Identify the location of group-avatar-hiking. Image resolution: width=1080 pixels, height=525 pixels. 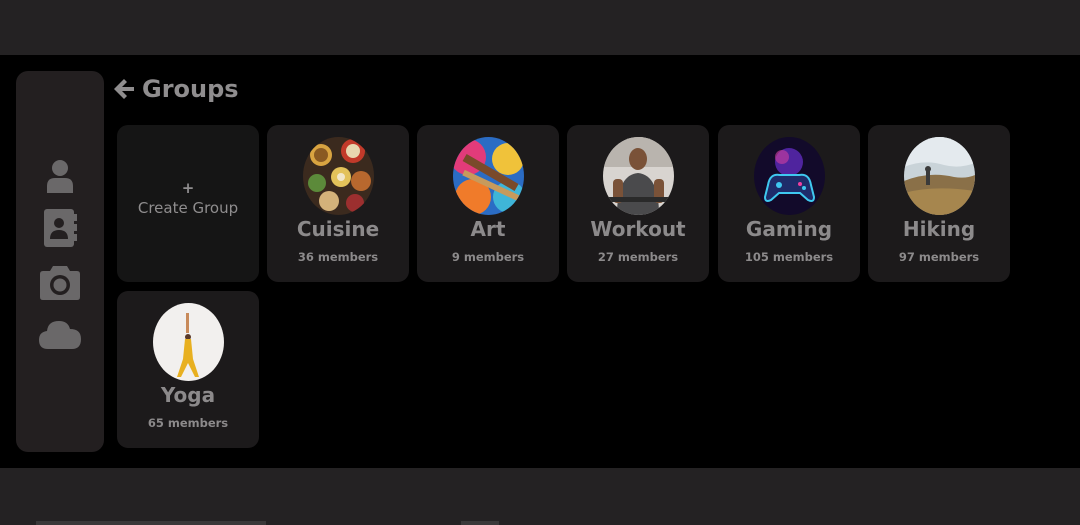
(939, 176).